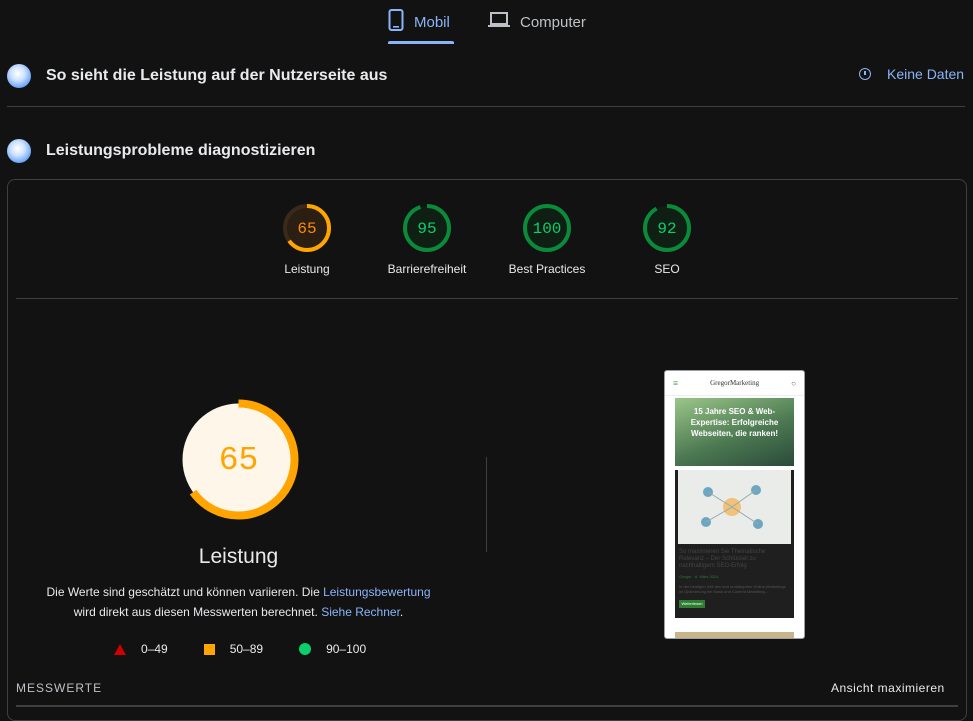 The width and height of the screenshot is (973, 721). I want to click on triangle-icon, so click(120, 649).